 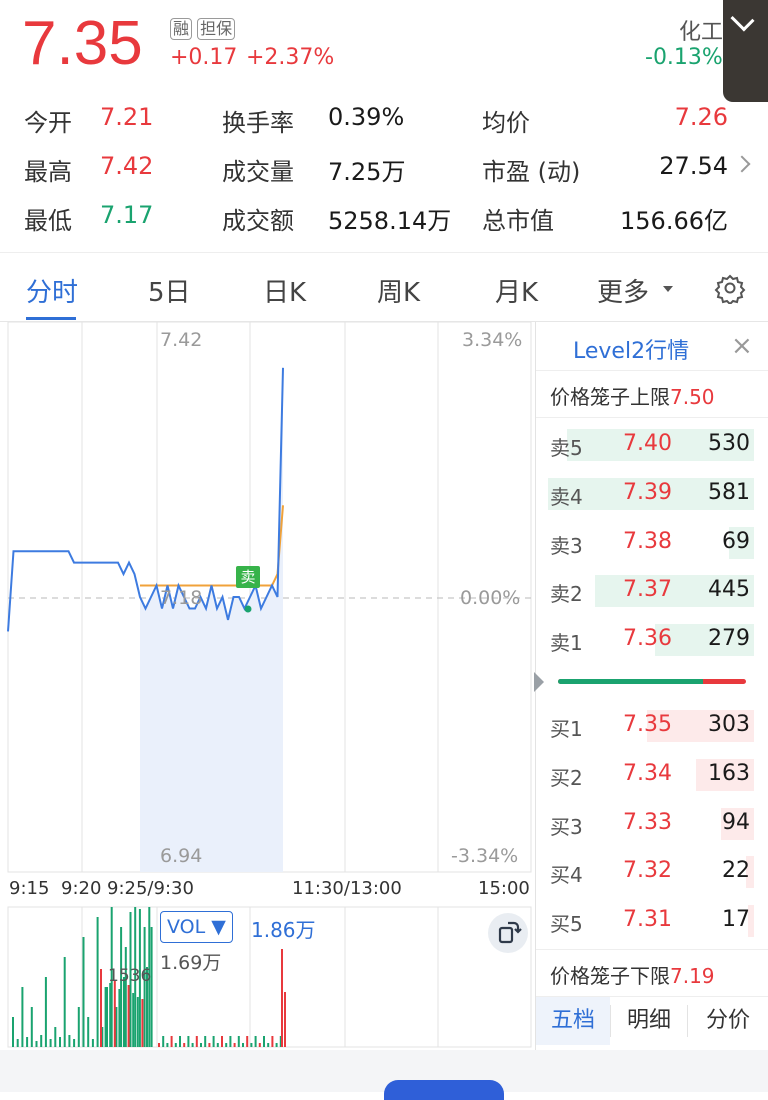 I want to click on bid-row: 买4 7.32 22, so click(x=651, y=871).